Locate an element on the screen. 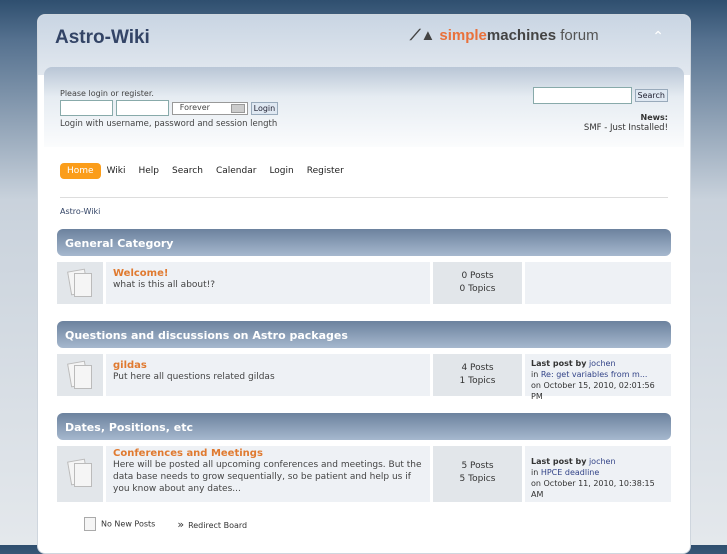 This screenshot has height=554, width=727. smf-logo: ⟋▲ simplemachines forum is located at coordinates (504, 35).